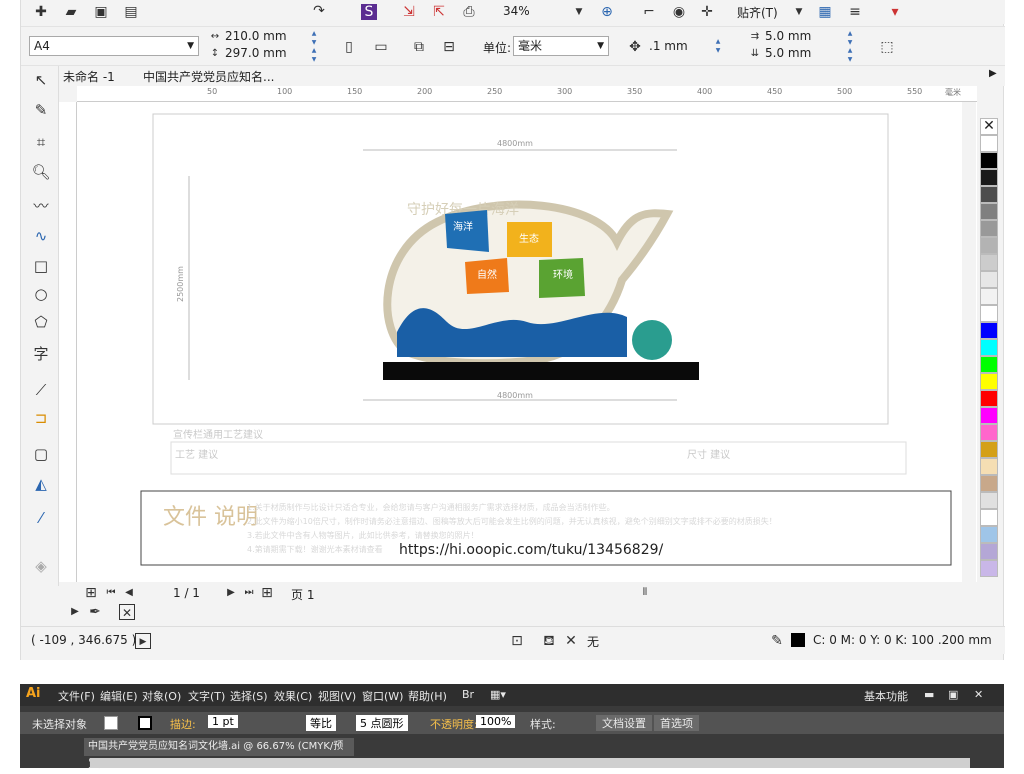 The height and width of the screenshot is (774, 1024). What do you see at coordinates (111, 723) in the screenshot?
I see `fill-swatch` at bounding box center [111, 723].